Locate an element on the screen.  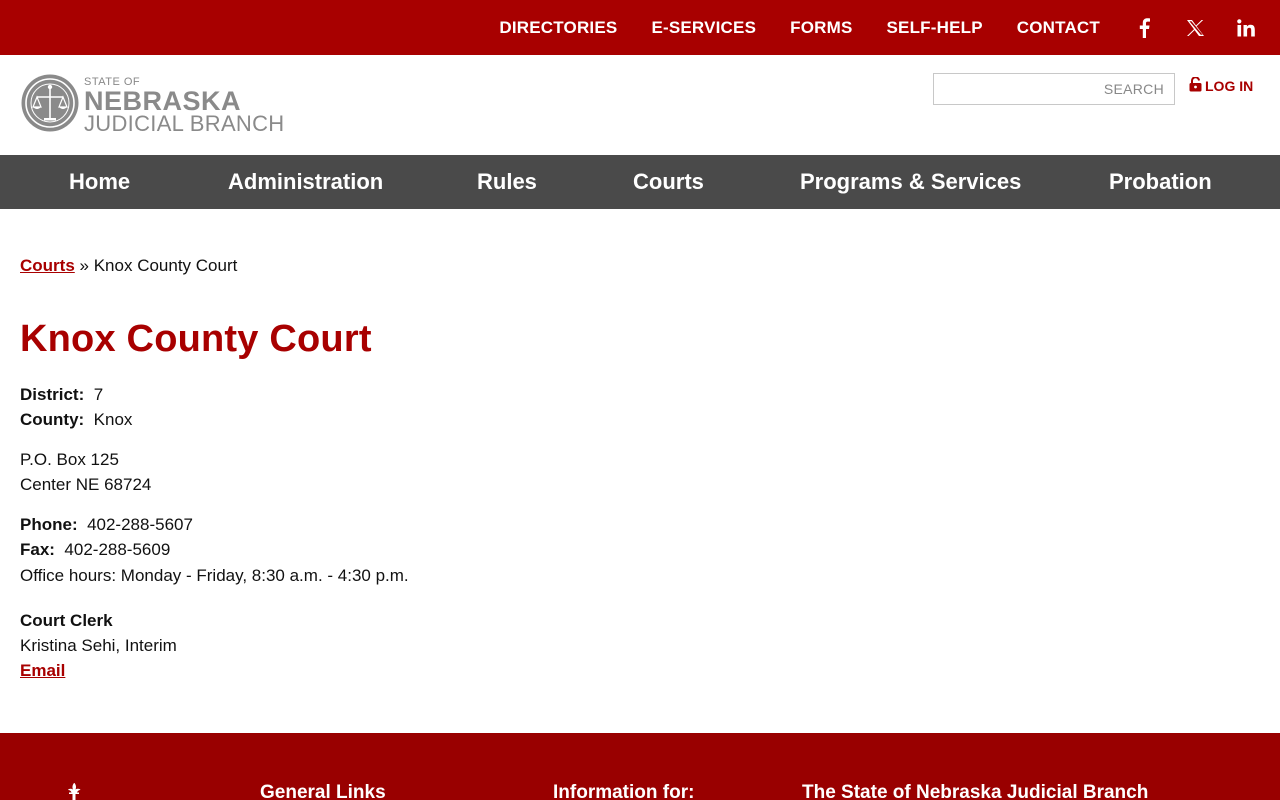
nav-e-services: E-SERVICES is located at coordinates (703, 28).